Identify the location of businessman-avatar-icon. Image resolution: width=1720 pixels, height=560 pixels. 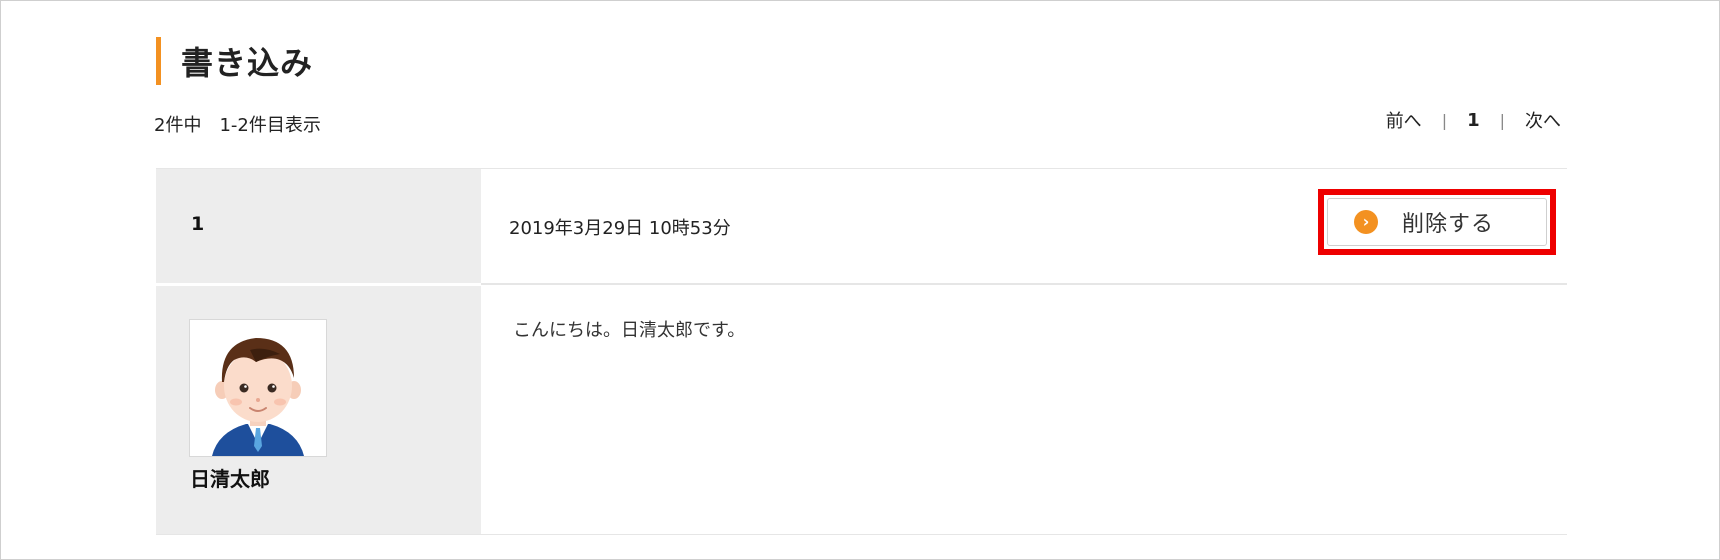
(258, 388).